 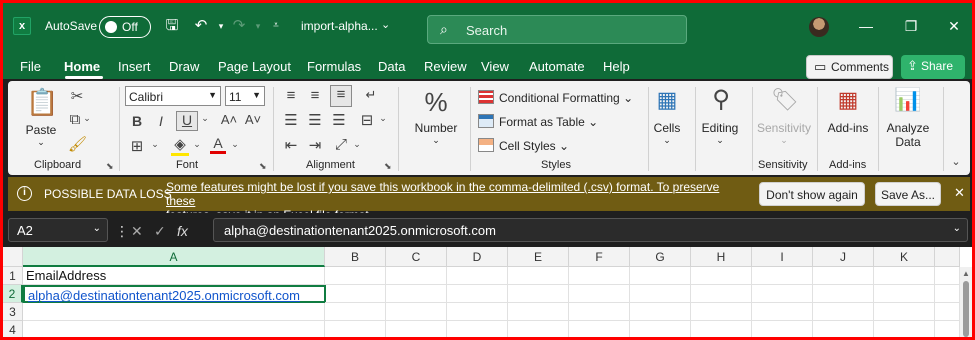 What do you see at coordinates (253, 119) in the screenshot?
I see `decrease-font-icon: A˅` at bounding box center [253, 119].